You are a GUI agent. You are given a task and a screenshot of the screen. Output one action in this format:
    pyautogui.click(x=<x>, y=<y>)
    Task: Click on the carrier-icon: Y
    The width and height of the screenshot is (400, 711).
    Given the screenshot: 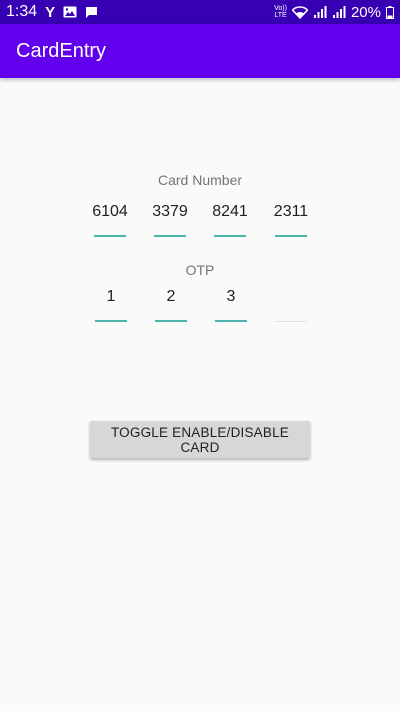 What is the action you would take?
    pyautogui.click(x=50, y=12)
    